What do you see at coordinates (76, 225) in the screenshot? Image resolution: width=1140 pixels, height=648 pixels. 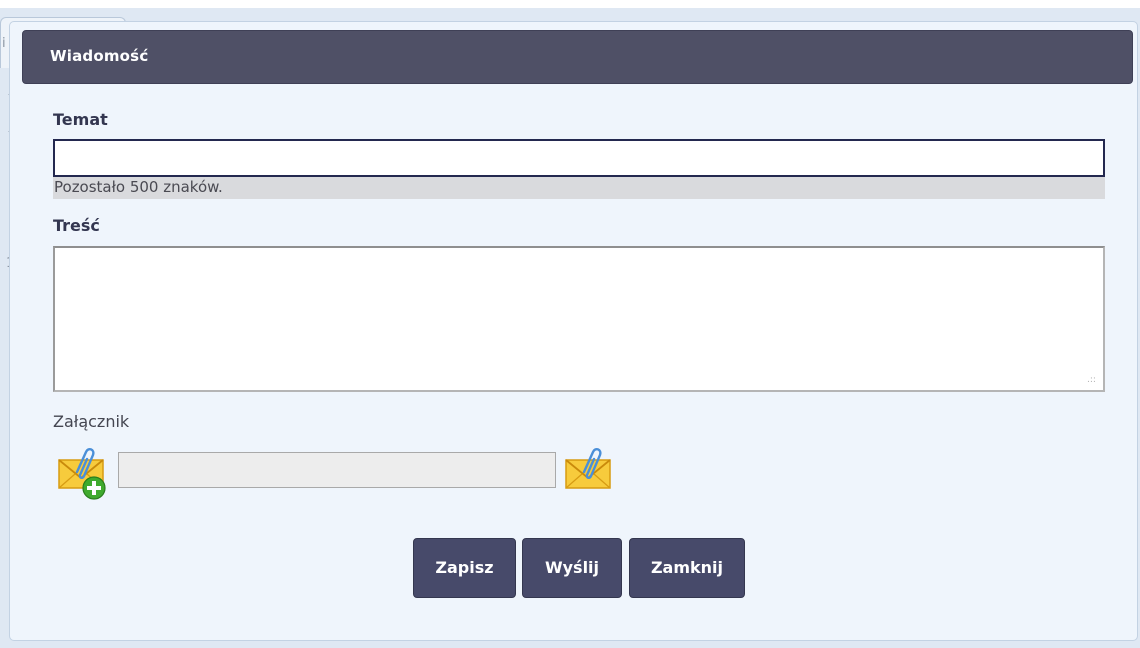 I see `body-label: Treść` at bounding box center [76, 225].